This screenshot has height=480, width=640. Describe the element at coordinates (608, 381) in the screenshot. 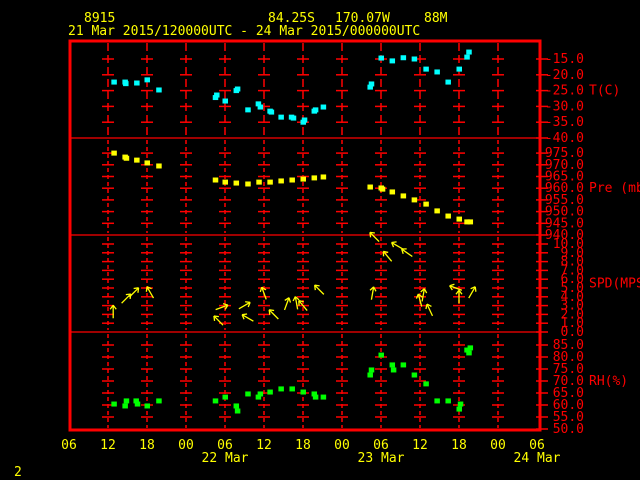

I see `humidity-axis-label: RH(%)` at that location.